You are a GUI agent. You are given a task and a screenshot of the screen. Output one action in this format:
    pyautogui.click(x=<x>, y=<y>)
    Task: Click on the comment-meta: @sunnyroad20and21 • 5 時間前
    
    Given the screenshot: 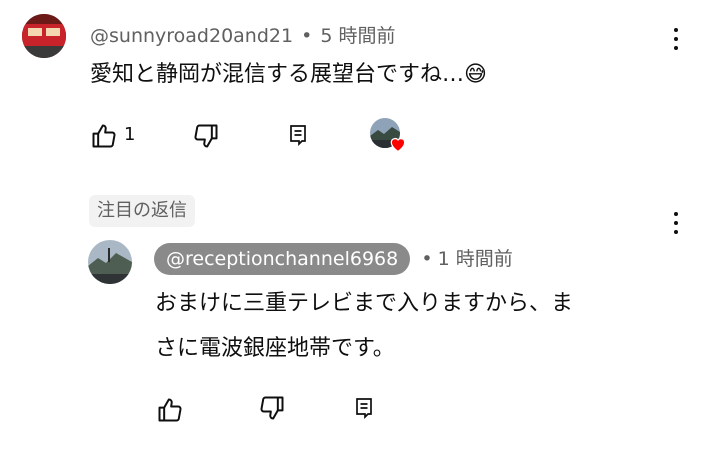 What is the action you would take?
    pyautogui.click(x=243, y=34)
    